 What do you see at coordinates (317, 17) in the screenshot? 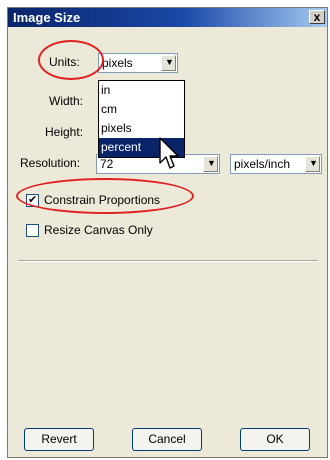
I see `close-button: x` at bounding box center [317, 17].